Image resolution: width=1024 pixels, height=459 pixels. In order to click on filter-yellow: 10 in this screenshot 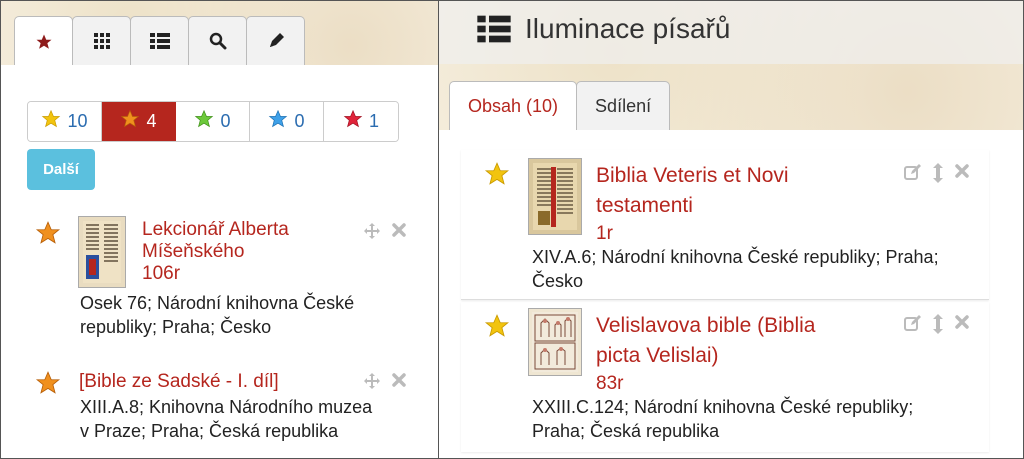, I will do `click(65, 121)`.